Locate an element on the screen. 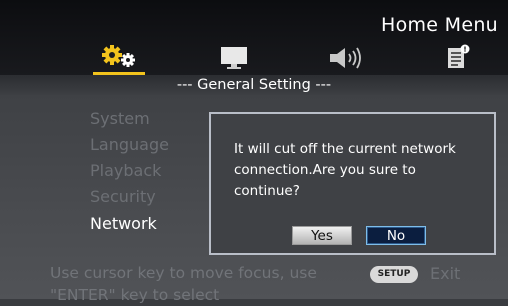 The width and height of the screenshot is (508, 306). speaker-icon is located at coordinates (345, 58).